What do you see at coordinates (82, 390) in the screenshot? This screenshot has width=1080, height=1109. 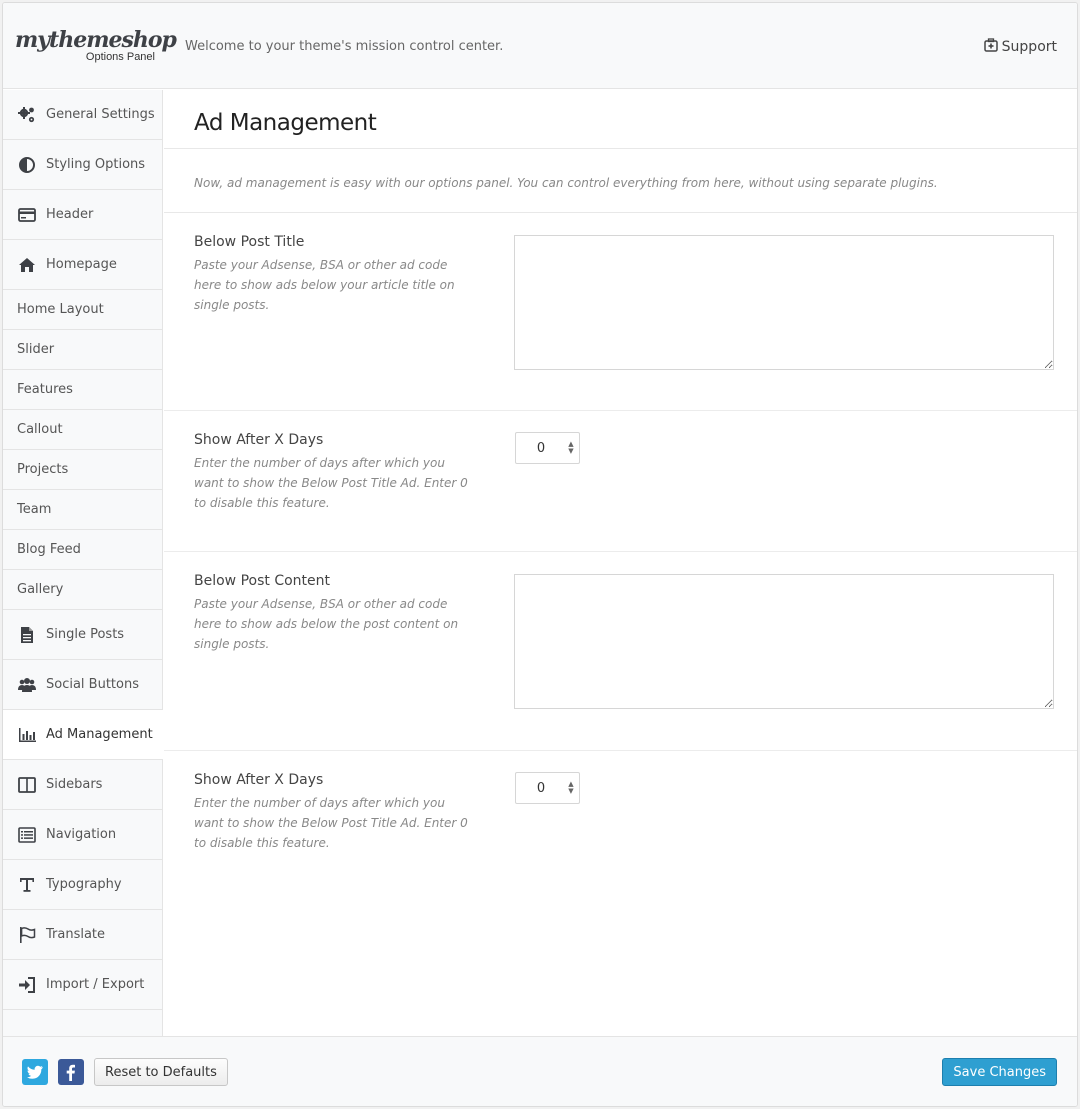 I see `sidebar-item-features: Features` at bounding box center [82, 390].